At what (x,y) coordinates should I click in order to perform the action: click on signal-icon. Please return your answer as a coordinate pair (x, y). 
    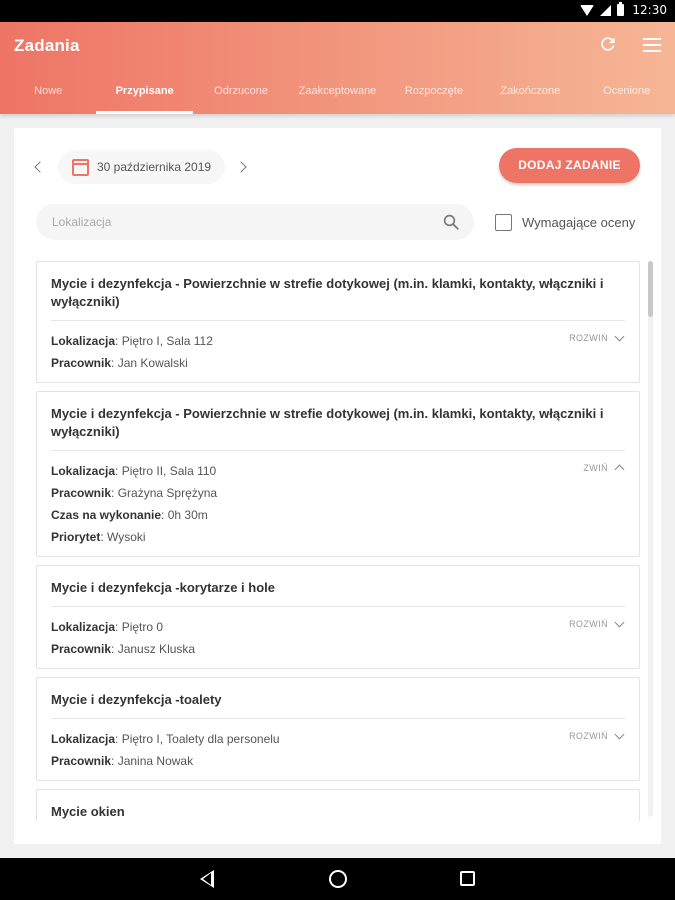
    Looking at the image, I should click on (606, 10).